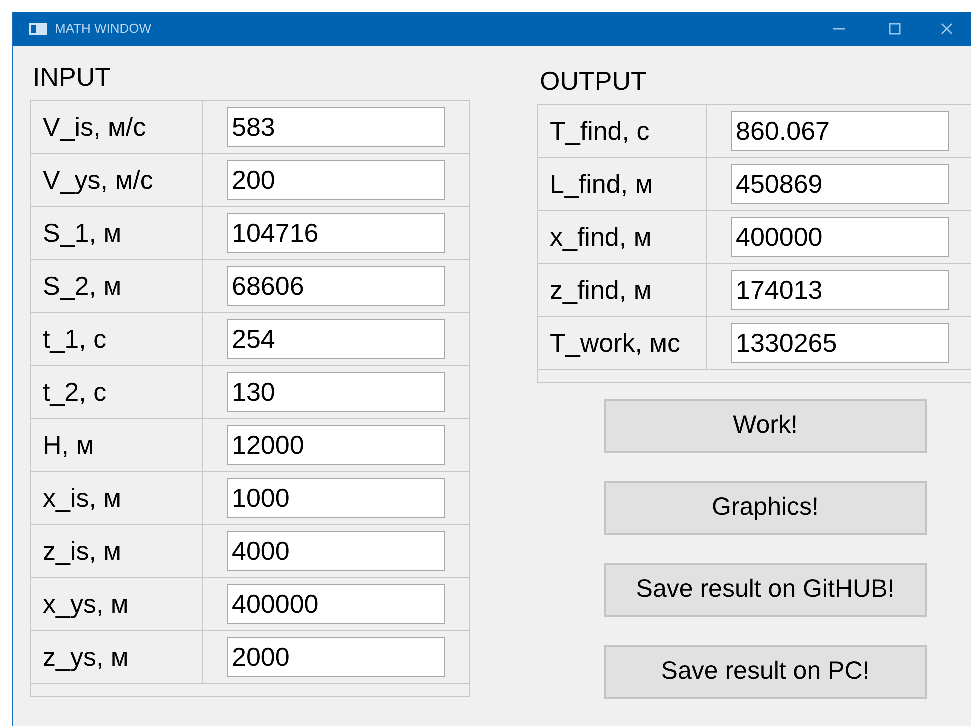 This screenshot has height=726, width=971. I want to click on value-field: 12000, so click(336, 445).